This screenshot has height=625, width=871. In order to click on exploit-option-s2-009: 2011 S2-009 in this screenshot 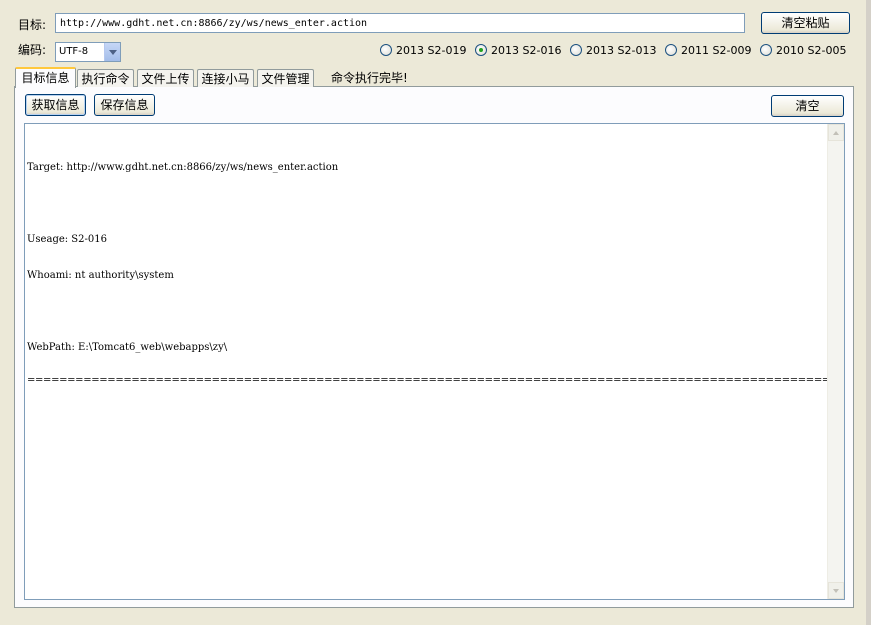, I will do `click(708, 50)`.